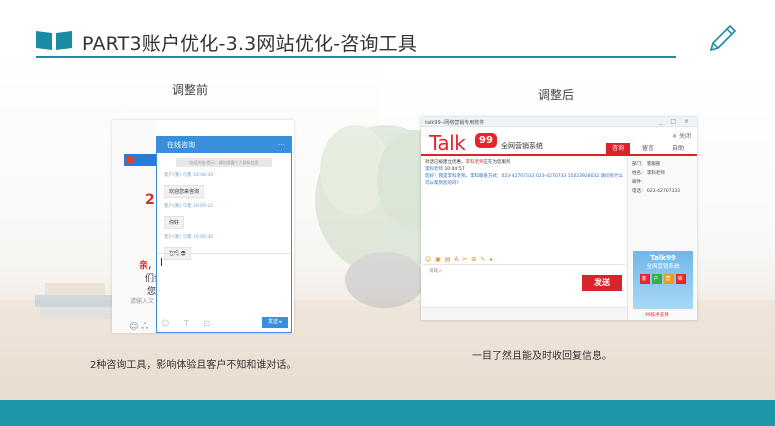  I want to click on agent-info: 部门： 客服部 姓名： 李科老师 邮件： 电话： 023-42707333, so click(662, 176).